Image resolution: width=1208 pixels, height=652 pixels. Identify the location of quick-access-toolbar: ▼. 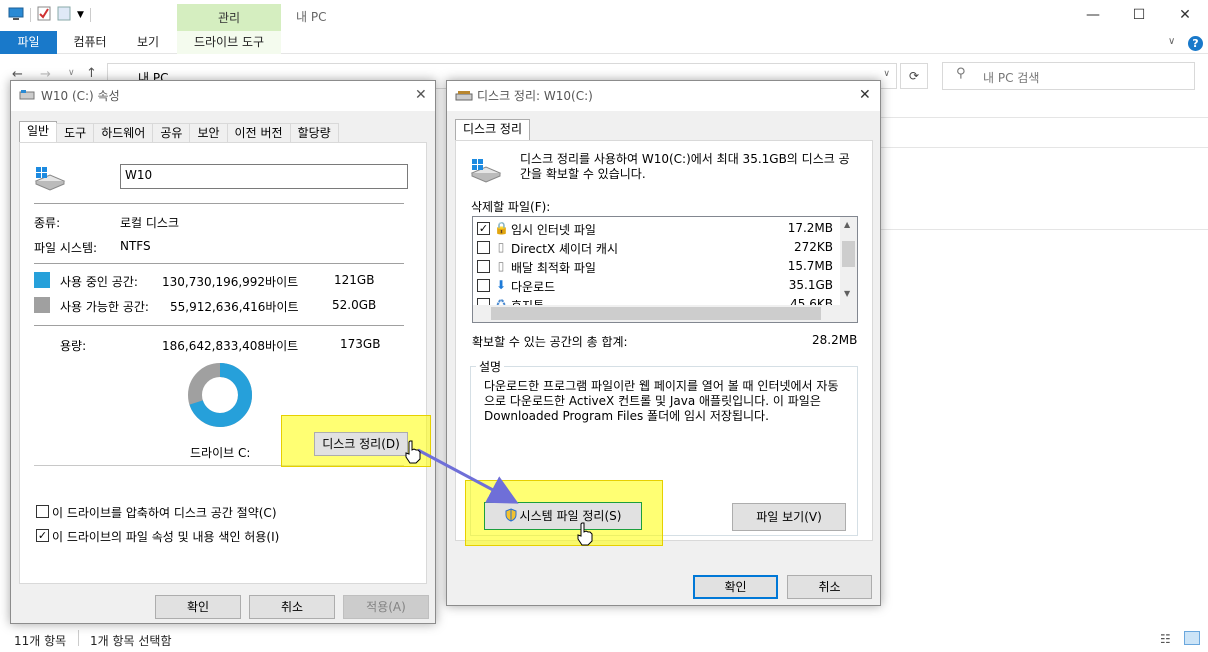
(49, 15).